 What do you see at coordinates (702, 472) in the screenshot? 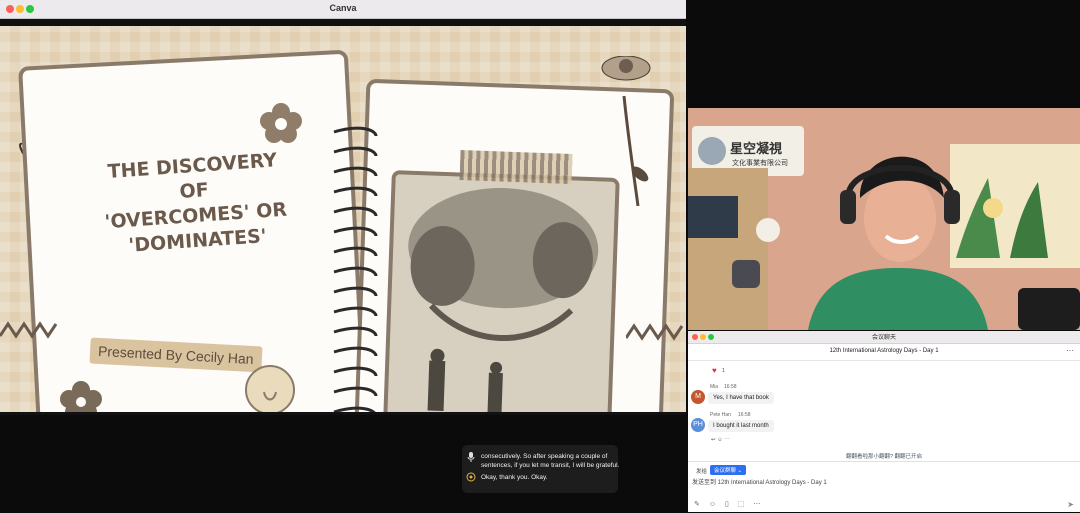
I see `send-to-label: 发给` at bounding box center [702, 472].